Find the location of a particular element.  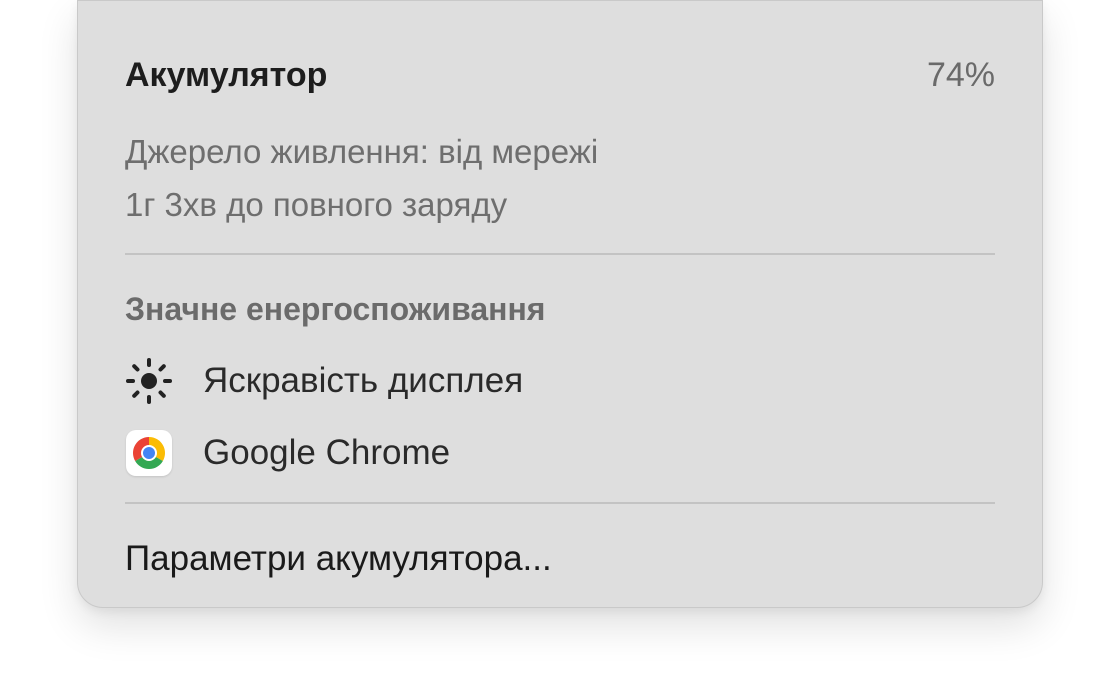

power-source-text: Джерело живлення: від мережі is located at coordinates (362, 151).